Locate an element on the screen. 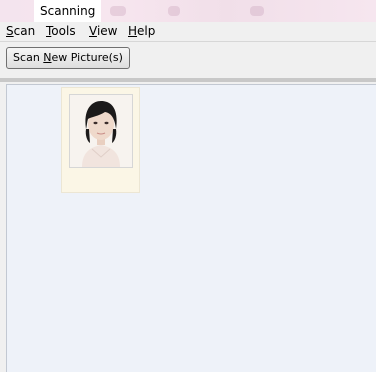 This screenshot has height=372, width=376. menu-help: Help is located at coordinates (141, 31).